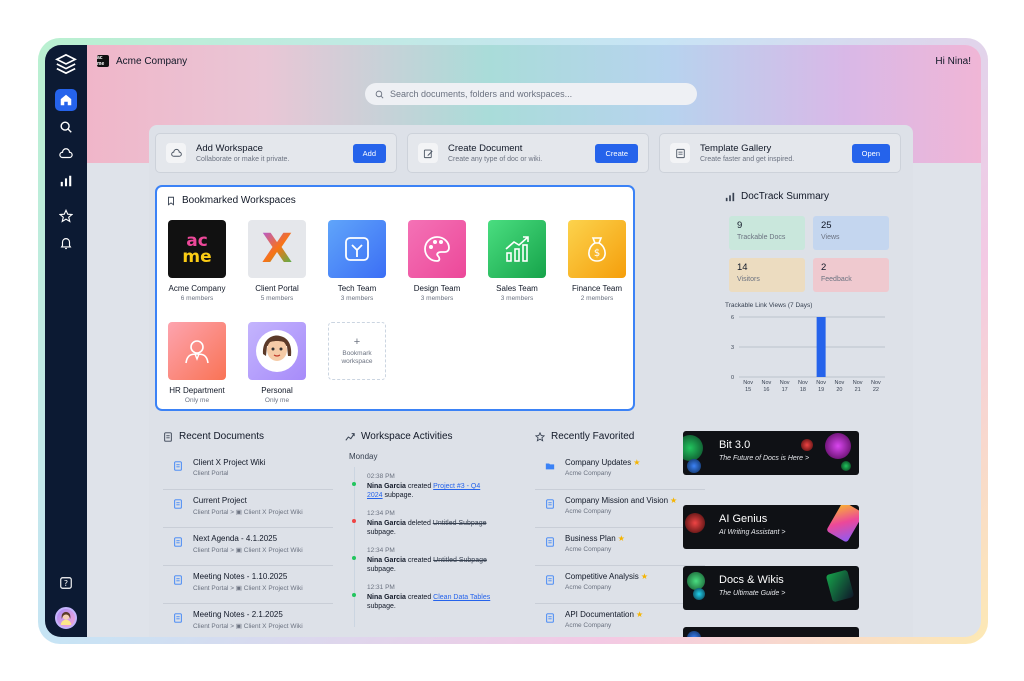 This screenshot has width=1024, height=681. I want to click on workspace-tile-design-team: Design Team 3 members, so click(437, 261).